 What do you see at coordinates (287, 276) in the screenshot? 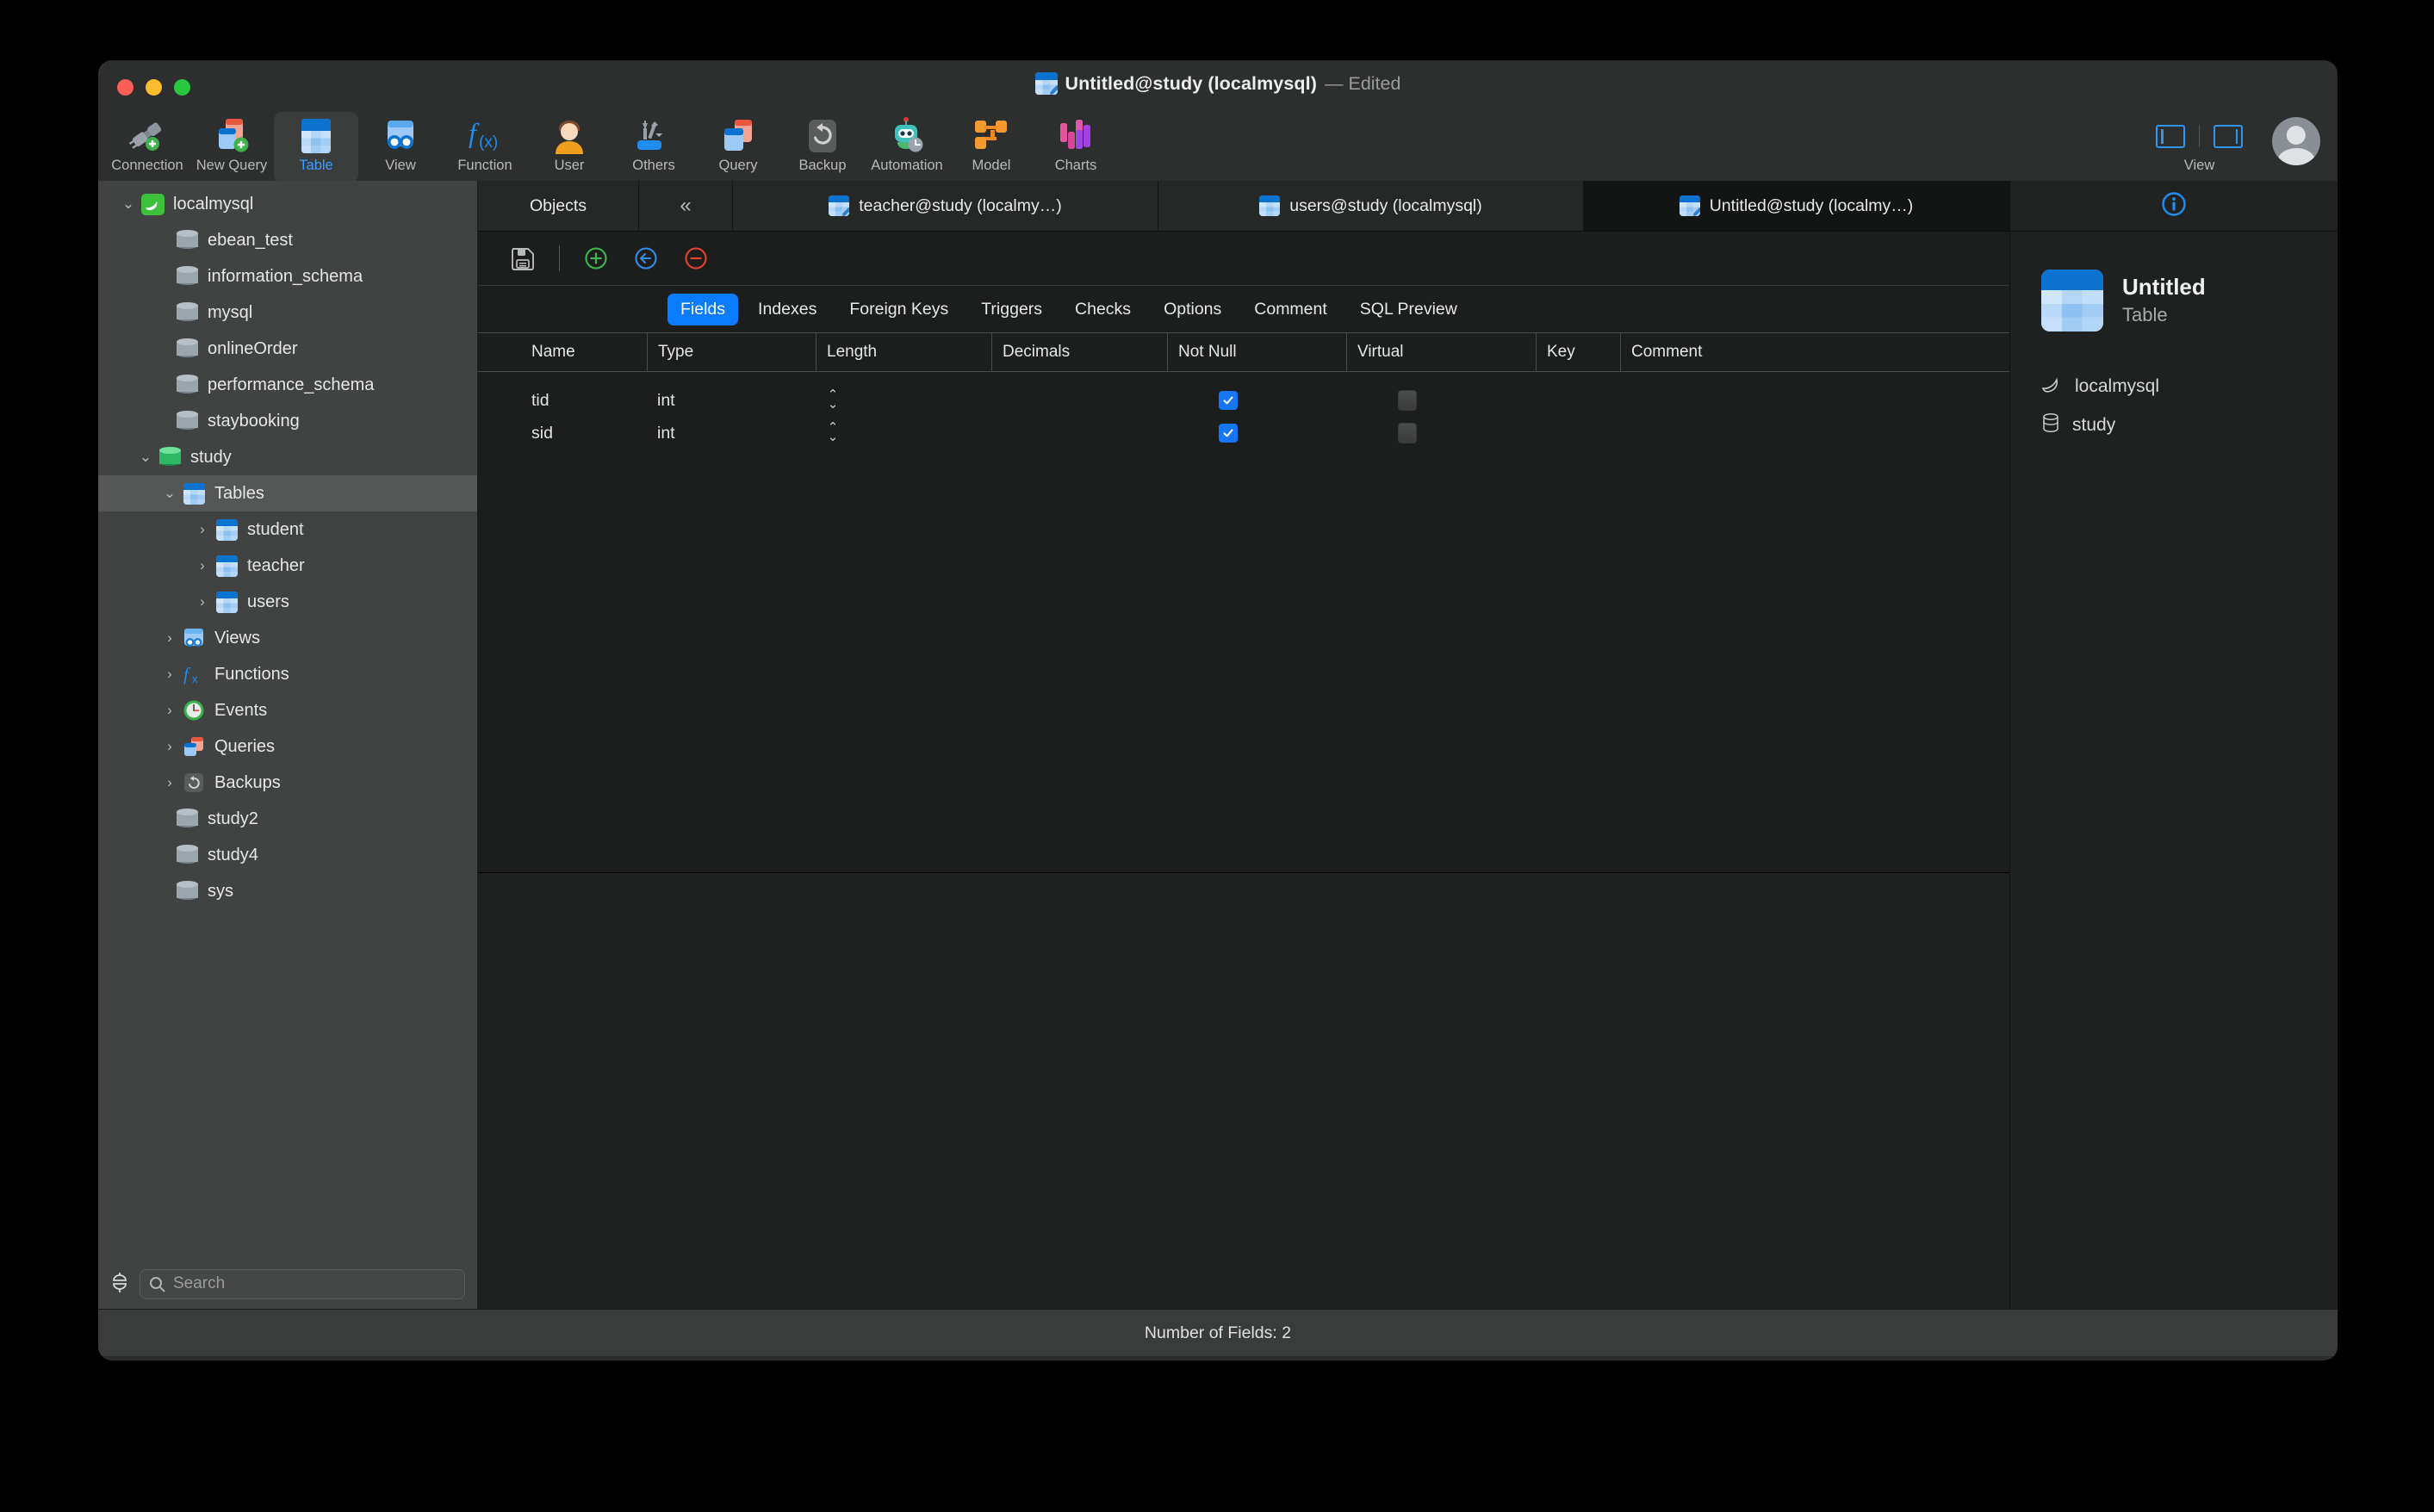
I see `tree-item-information_schema: › information_schema` at bounding box center [287, 276].